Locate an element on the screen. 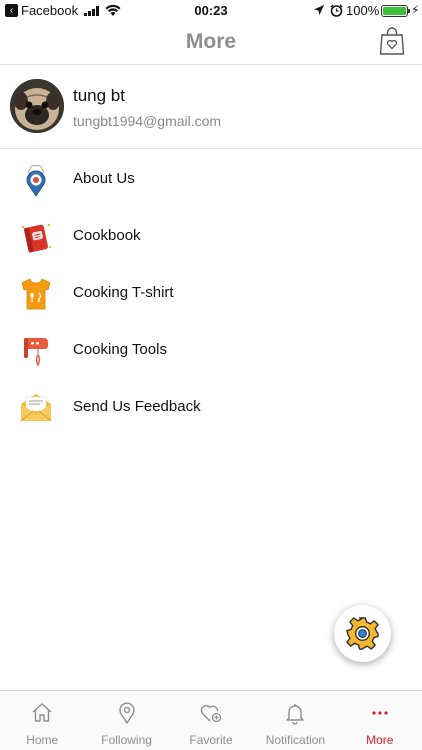 The width and height of the screenshot is (422, 750). settings-fab-button is located at coordinates (362, 633).